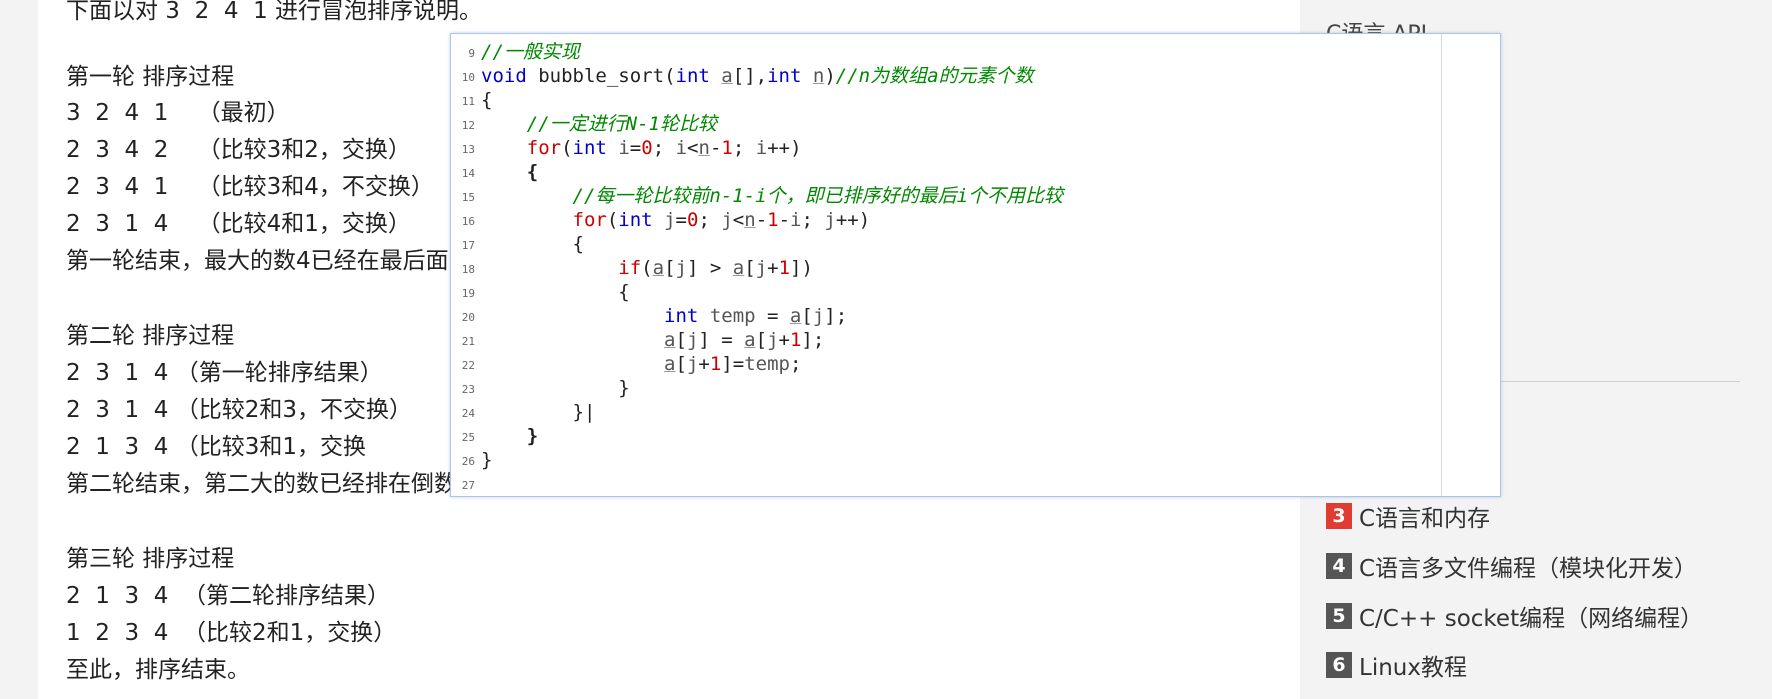 Image resolution: width=1772 pixels, height=699 pixels. I want to click on line-number: 22, so click(468, 365).